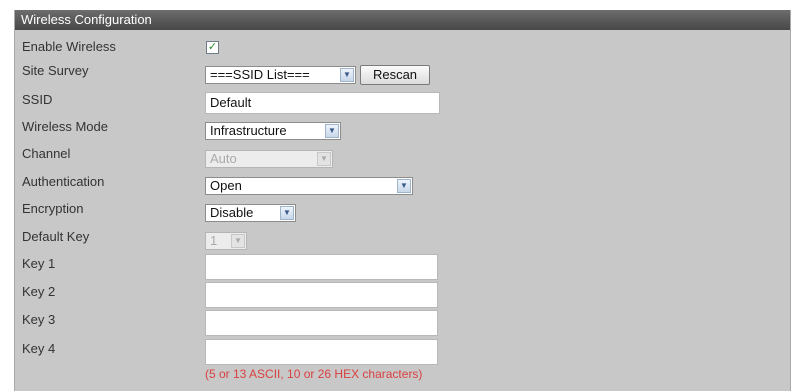 Image resolution: width=803 pixels, height=391 pixels. What do you see at coordinates (260, 74) in the screenshot?
I see `site-survey-value: ===SSID List===` at bounding box center [260, 74].